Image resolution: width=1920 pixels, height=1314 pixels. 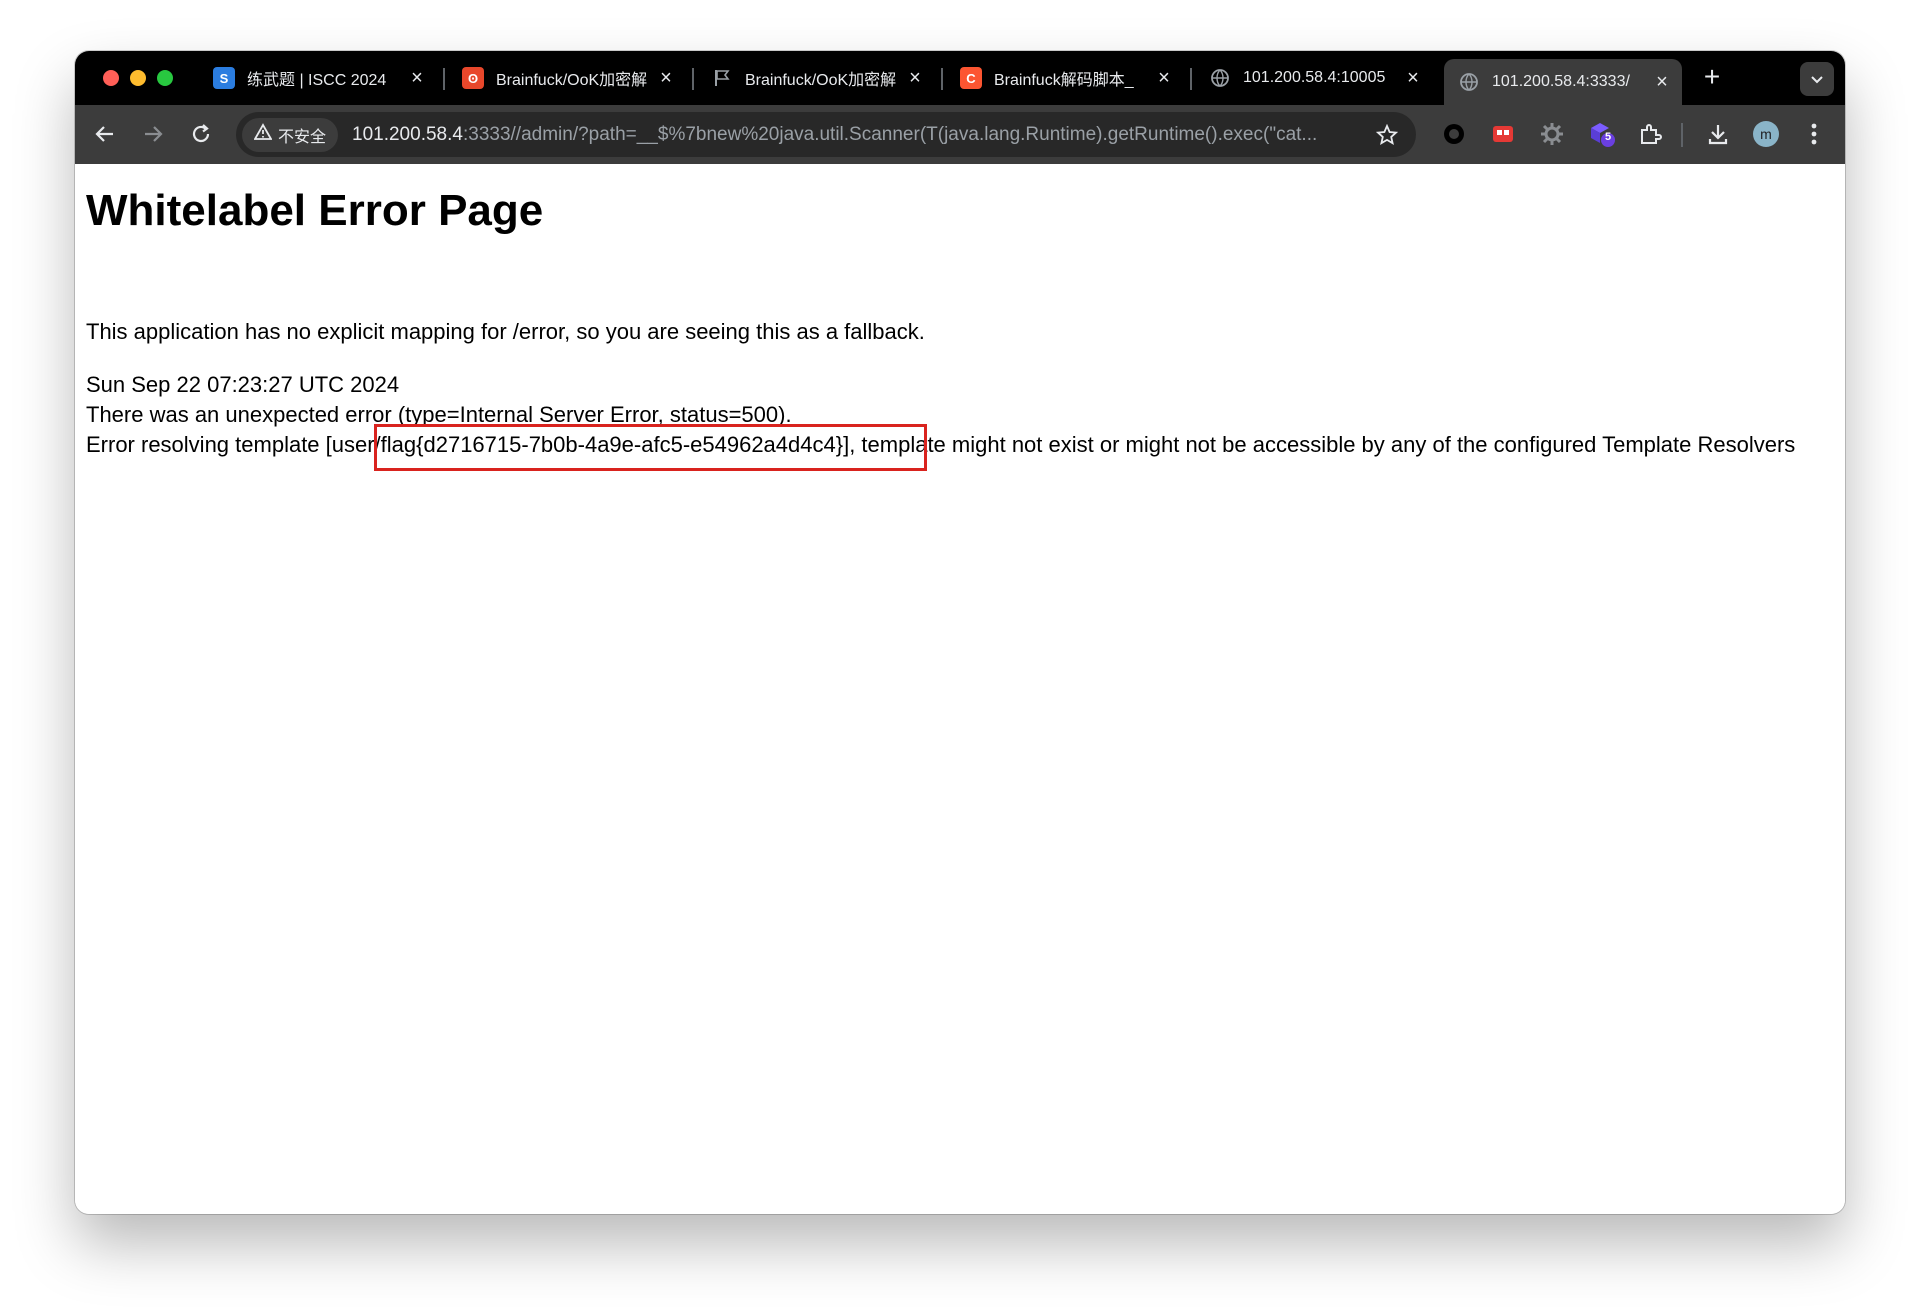 What do you see at coordinates (473, 78) in the screenshot?
I see `brainfuck-logo-icon: ʘ` at bounding box center [473, 78].